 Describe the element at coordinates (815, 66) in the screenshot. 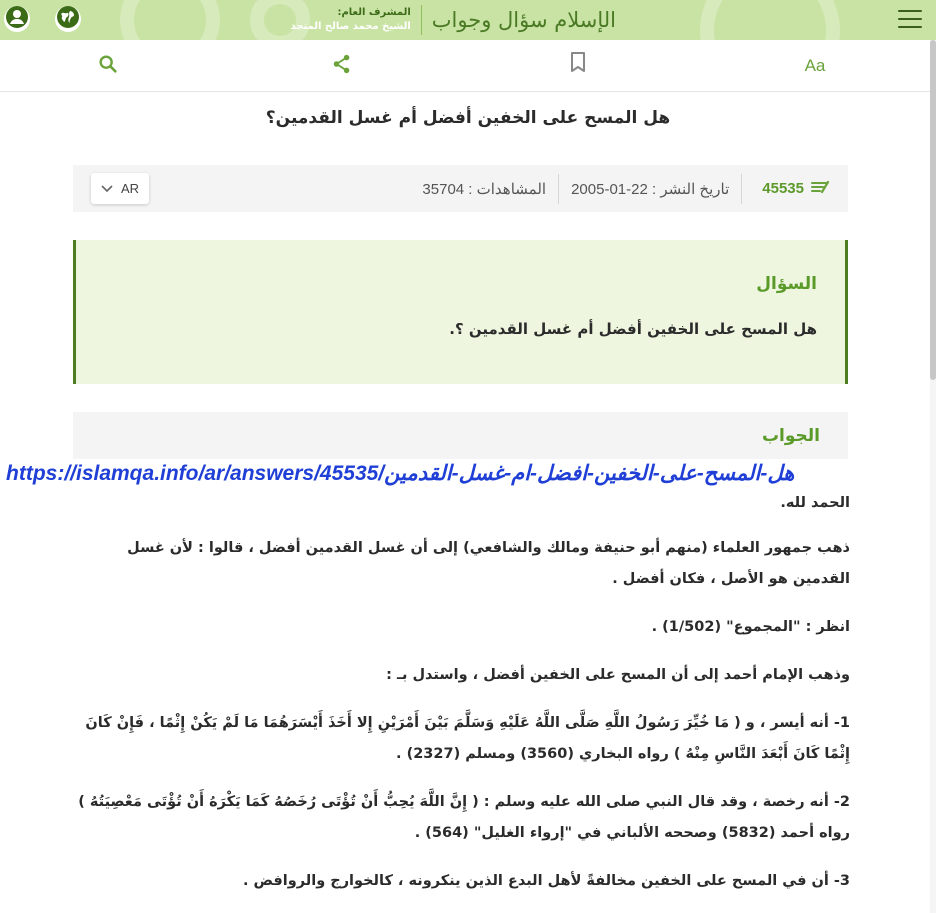

I see `font-size-button: Aa` at that location.